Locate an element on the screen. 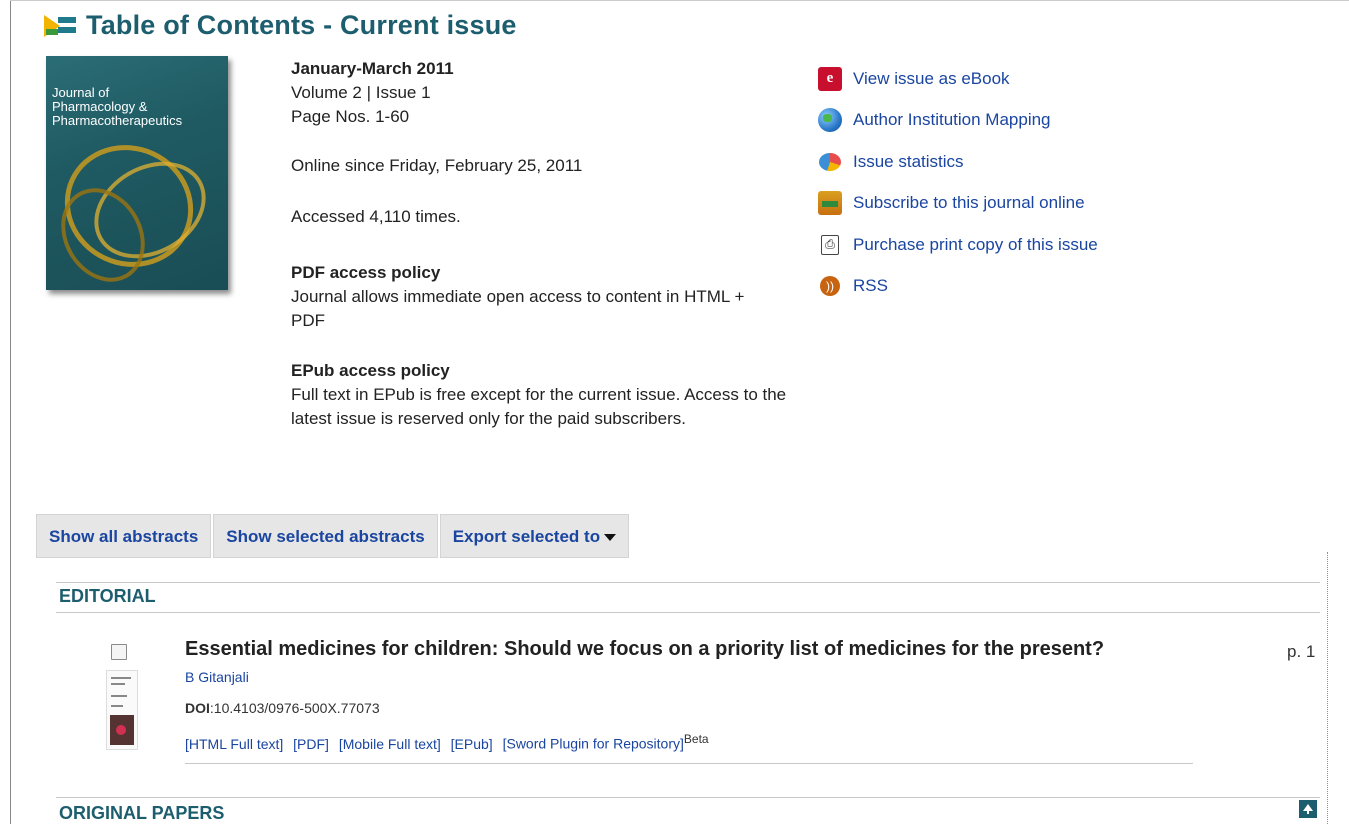  issue-volume: Volume 2 | Issue 1 is located at coordinates (361, 92).